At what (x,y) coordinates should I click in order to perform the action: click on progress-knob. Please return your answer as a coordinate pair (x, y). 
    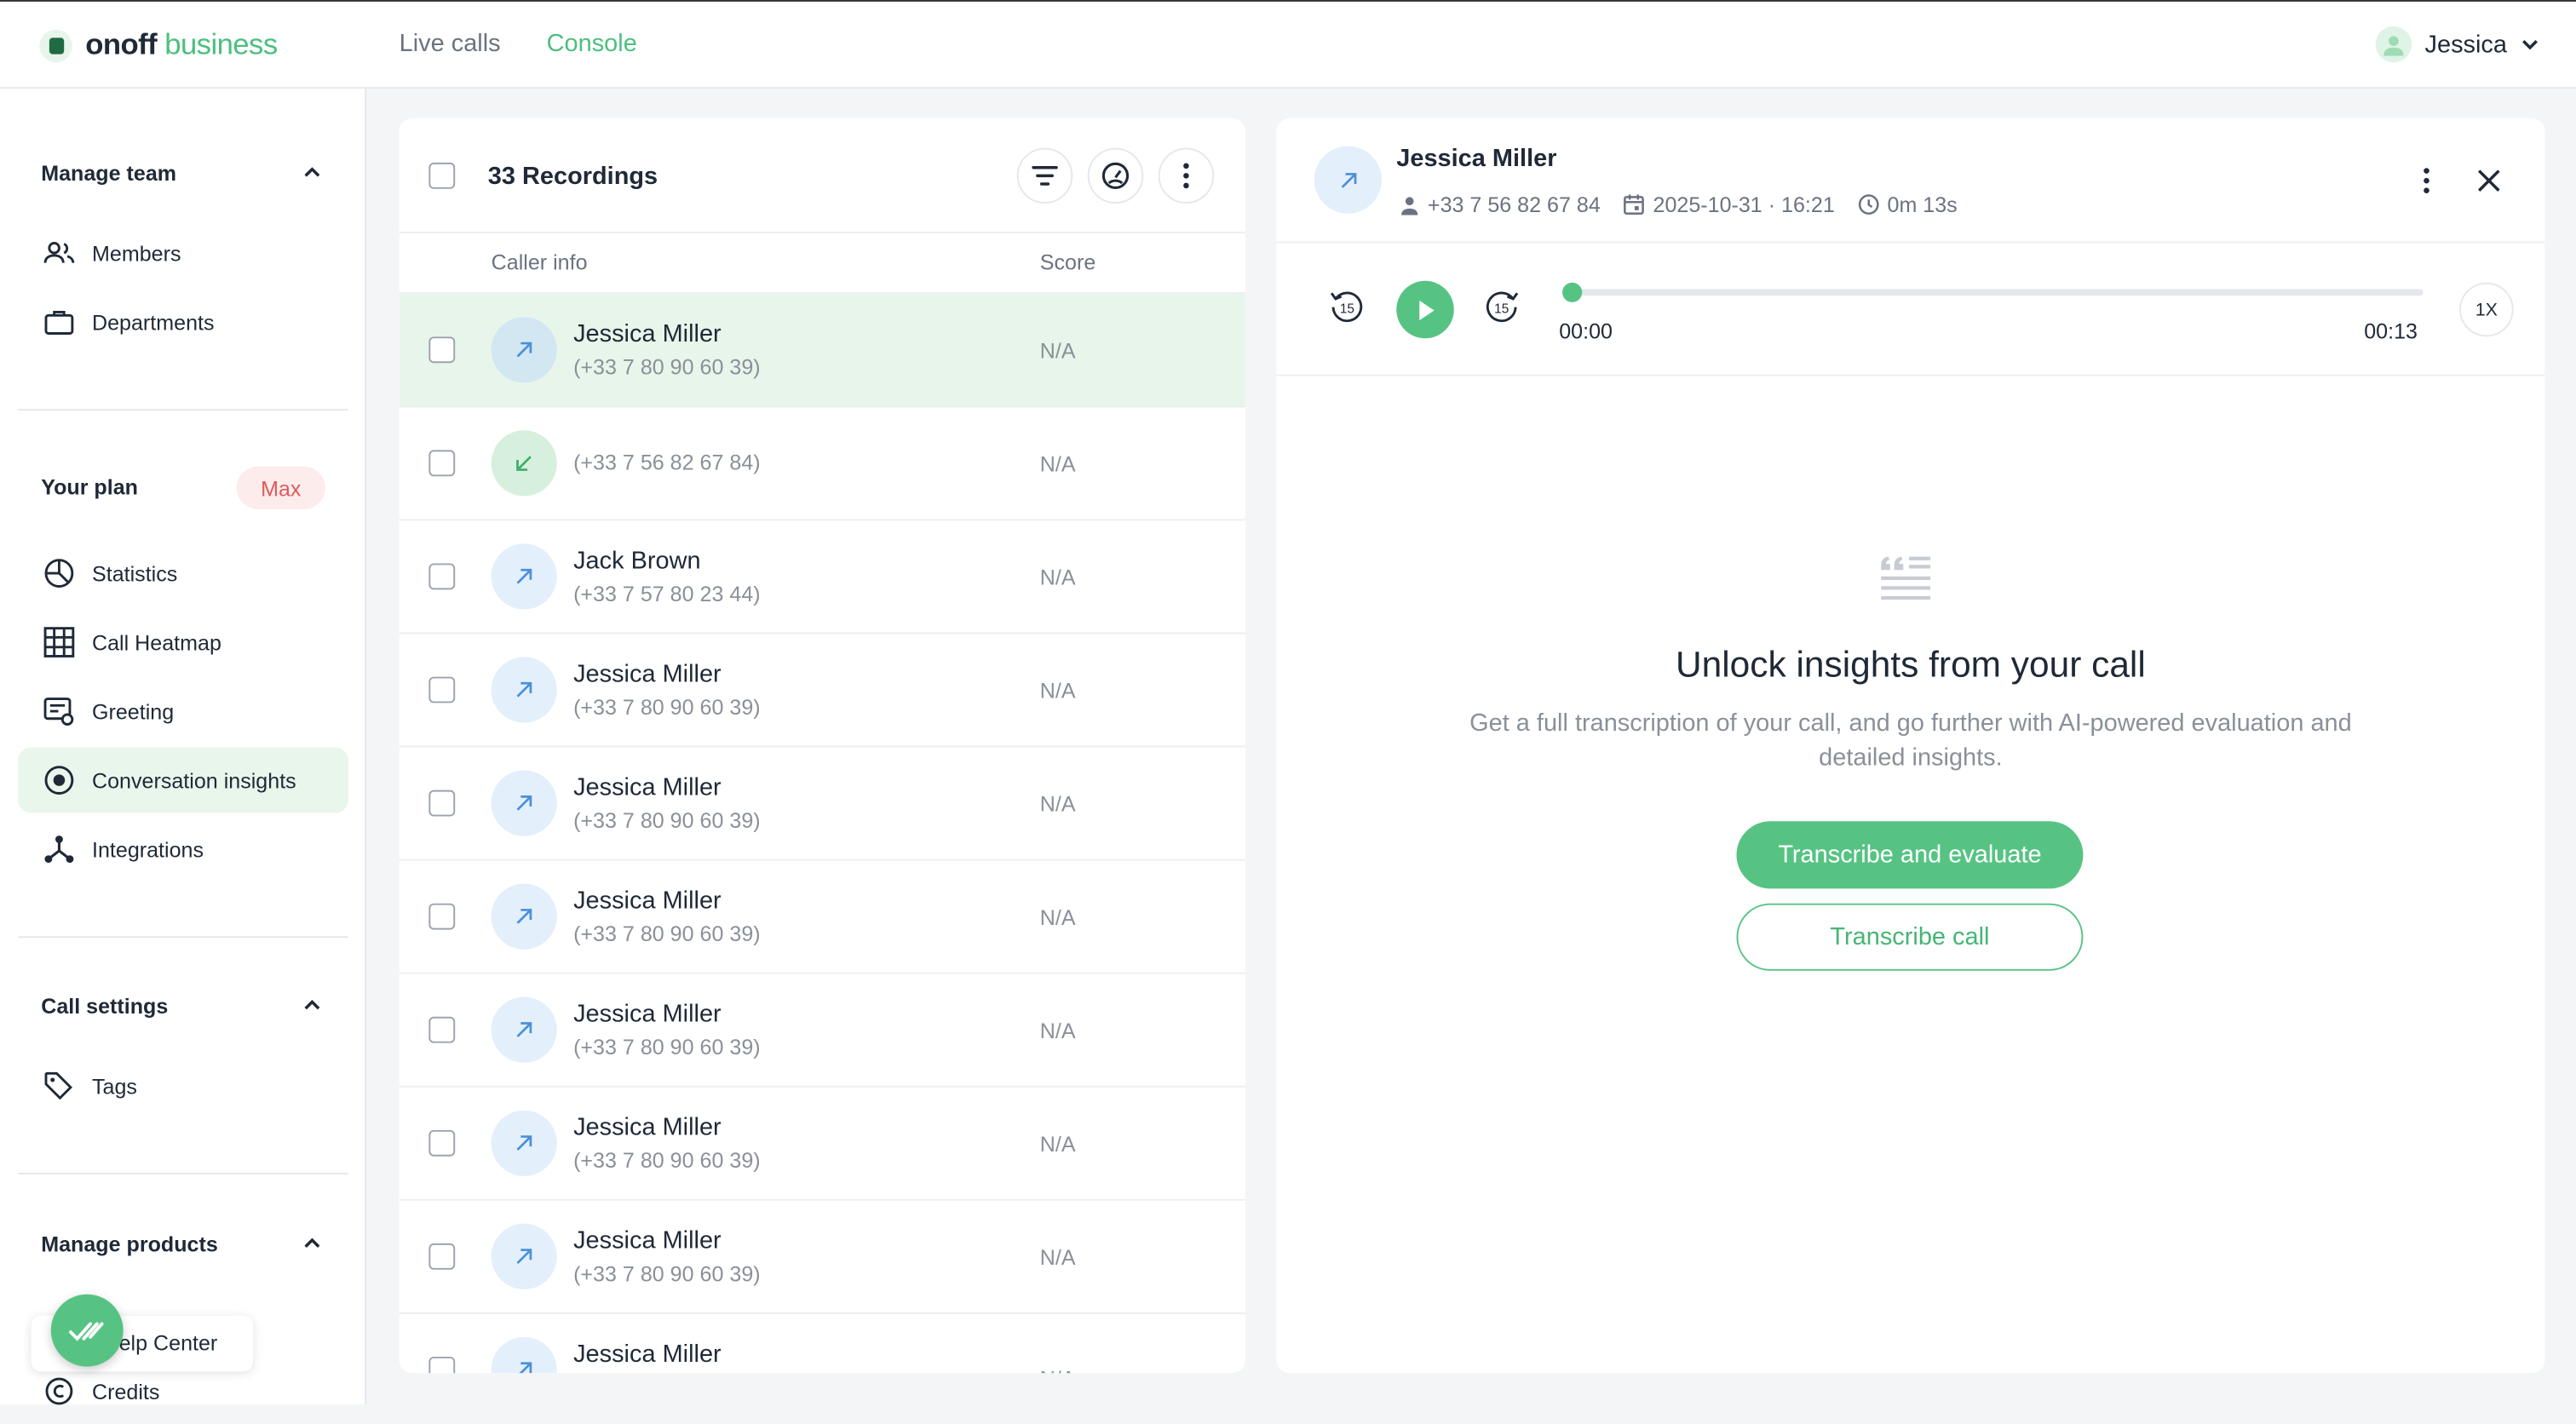
    Looking at the image, I should click on (1573, 292).